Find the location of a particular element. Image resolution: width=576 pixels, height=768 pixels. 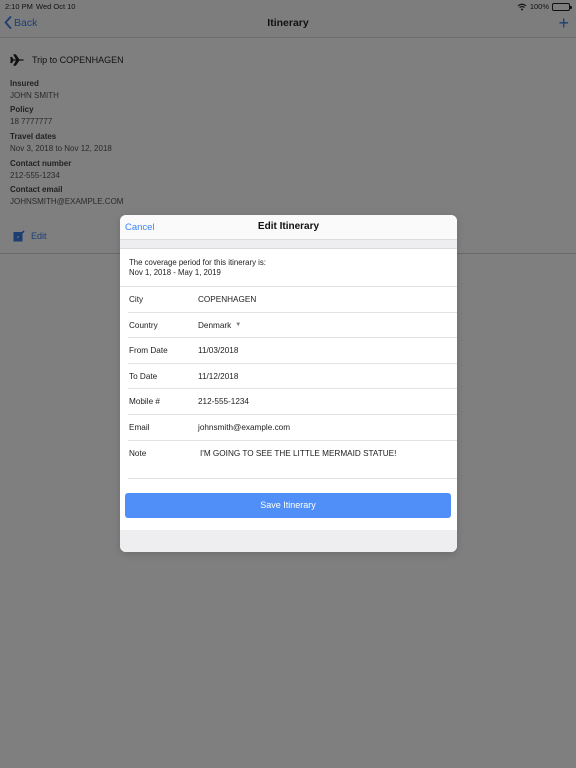

country-select: Denmark ▼ is located at coordinates (219, 325).